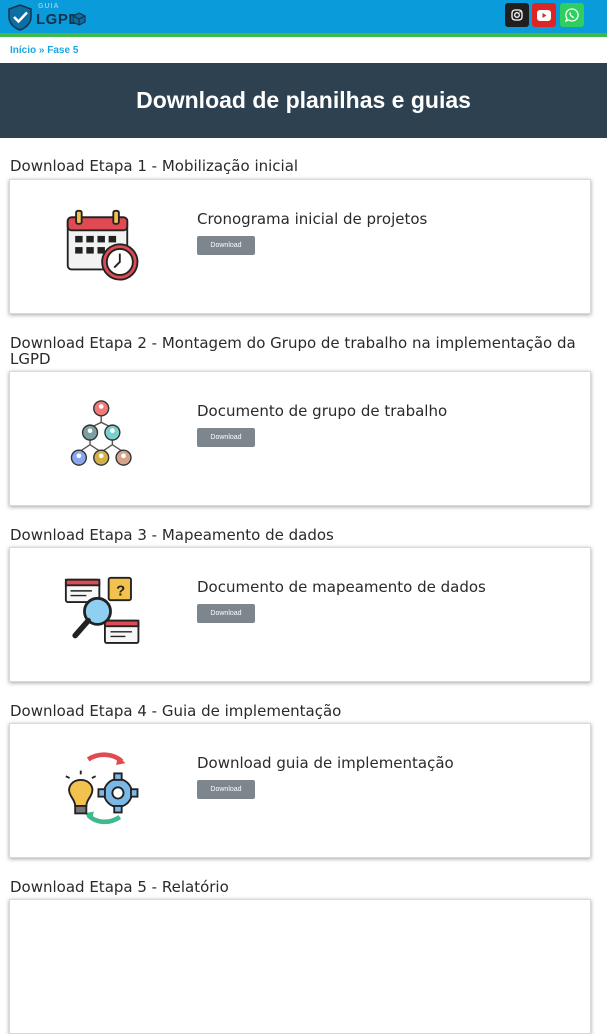 The height and width of the screenshot is (1034, 607). Describe the element at coordinates (102, 610) in the screenshot. I see `data-search-icon: ?` at that location.